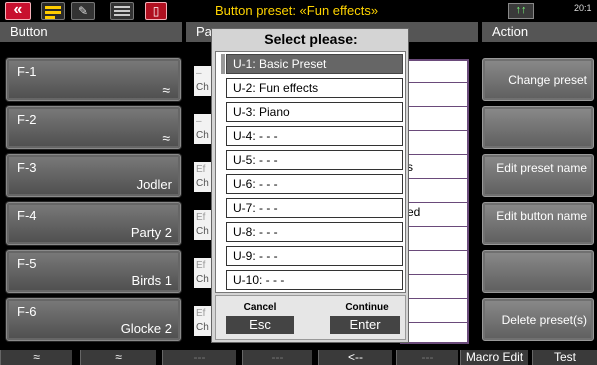  I want to click on button-sublabel: Jodler, so click(154, 184).